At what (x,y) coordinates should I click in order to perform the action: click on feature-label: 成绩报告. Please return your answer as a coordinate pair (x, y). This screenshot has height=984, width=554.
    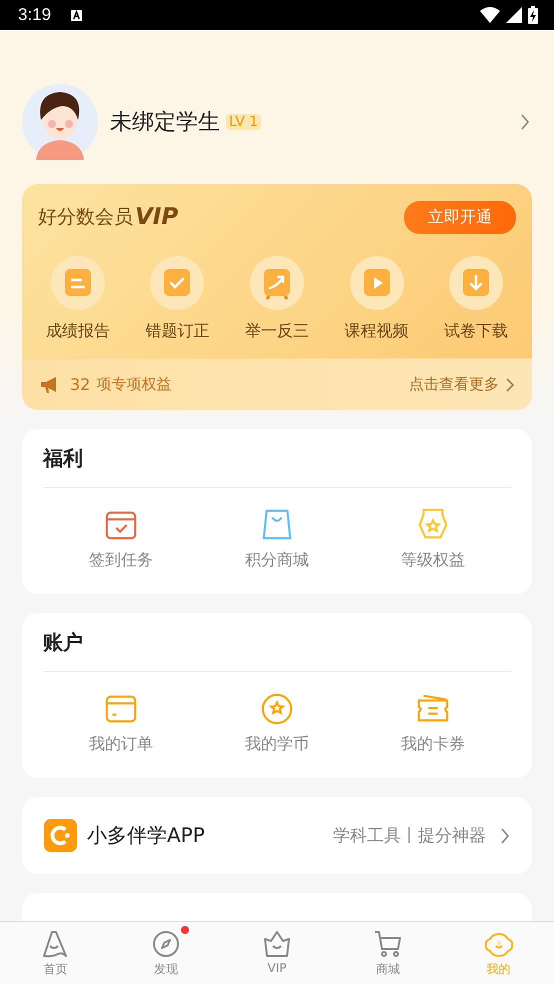
    Looking at the image, I should click on (78, 331).